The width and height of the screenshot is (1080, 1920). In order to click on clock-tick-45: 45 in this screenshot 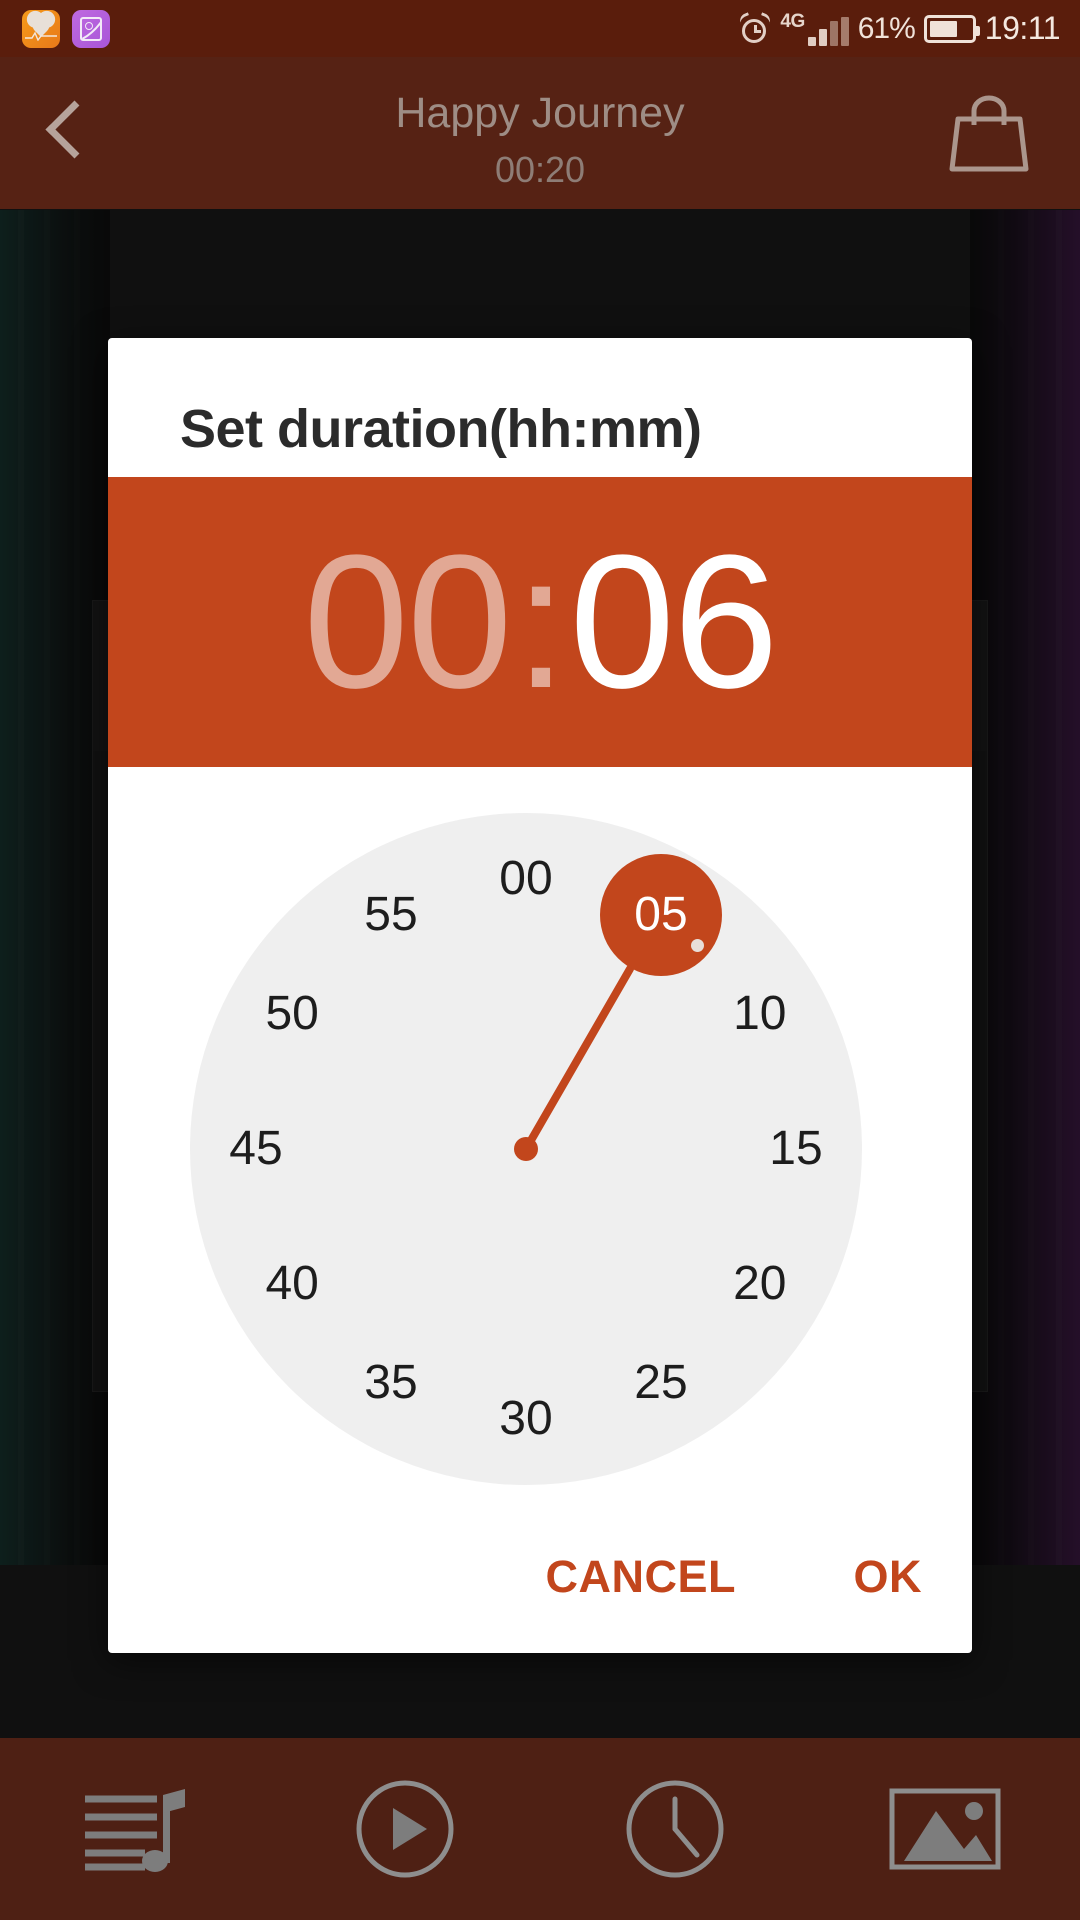, I will do `click(256, 1149)`.